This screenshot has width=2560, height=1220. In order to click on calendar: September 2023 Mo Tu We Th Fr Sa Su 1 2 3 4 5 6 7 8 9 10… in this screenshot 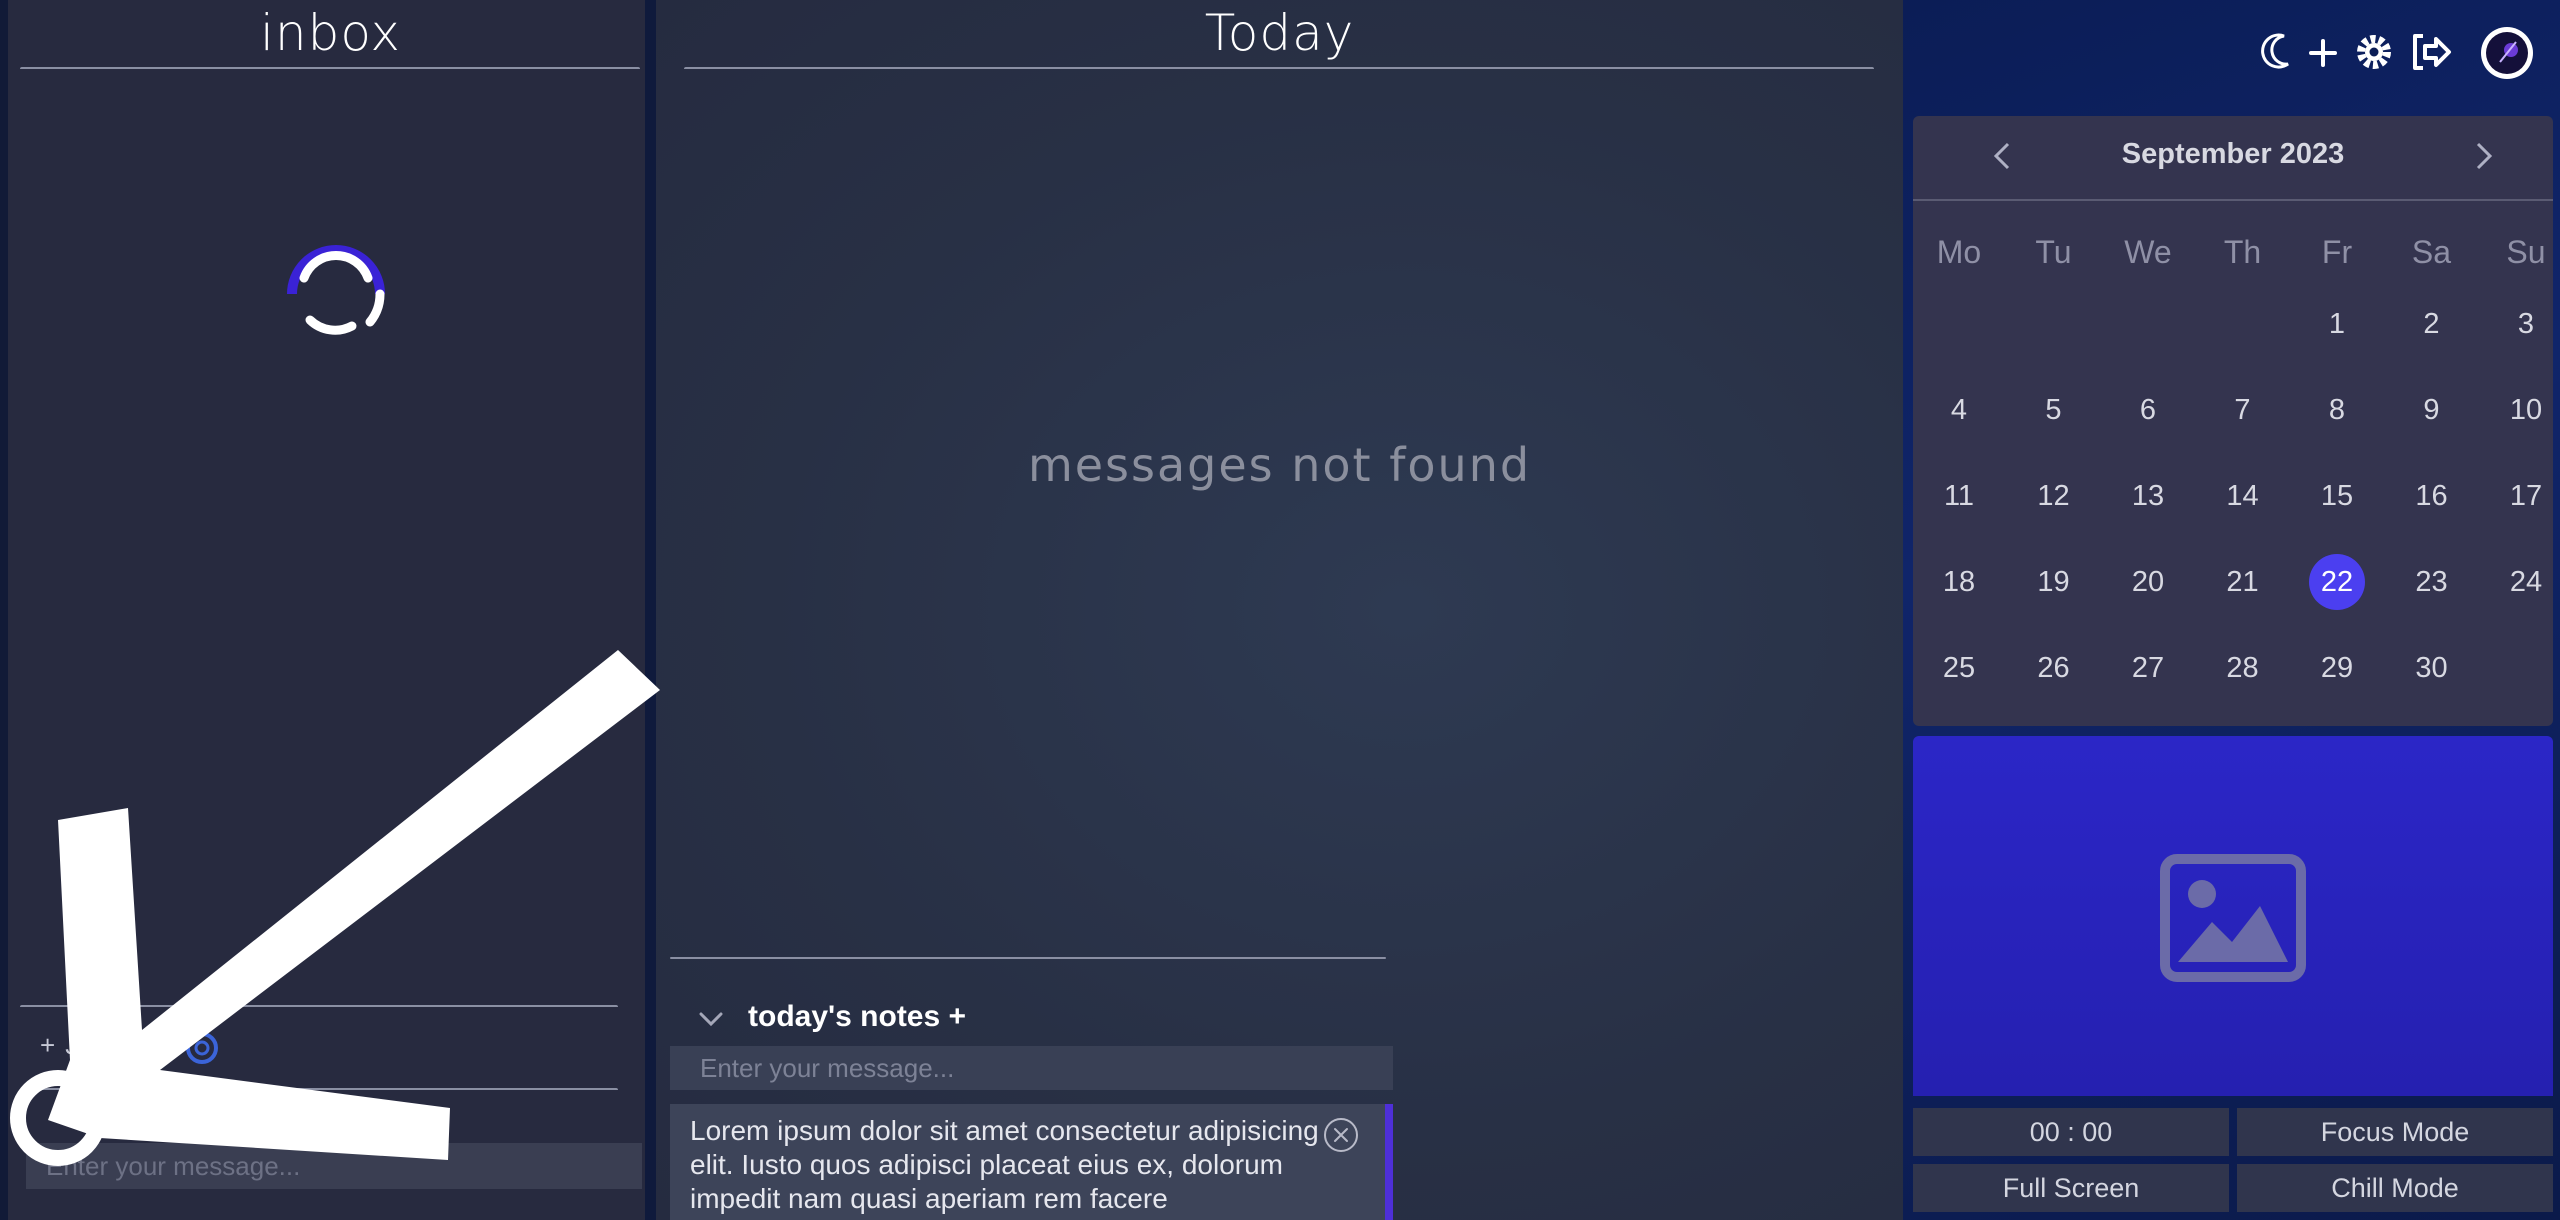, I will do `click(2233, 421)`.